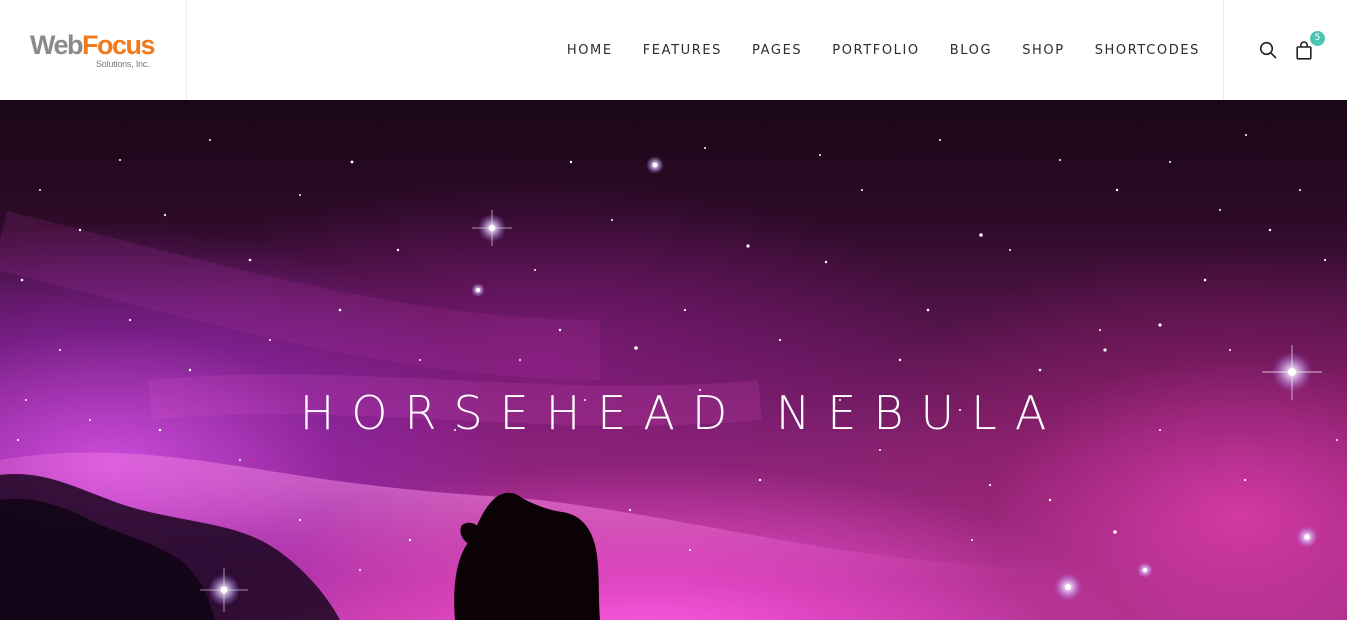 Image resolution: width=1347 pixels, height=620 pixels. I want to click on search-icon, so click(1268, 50).